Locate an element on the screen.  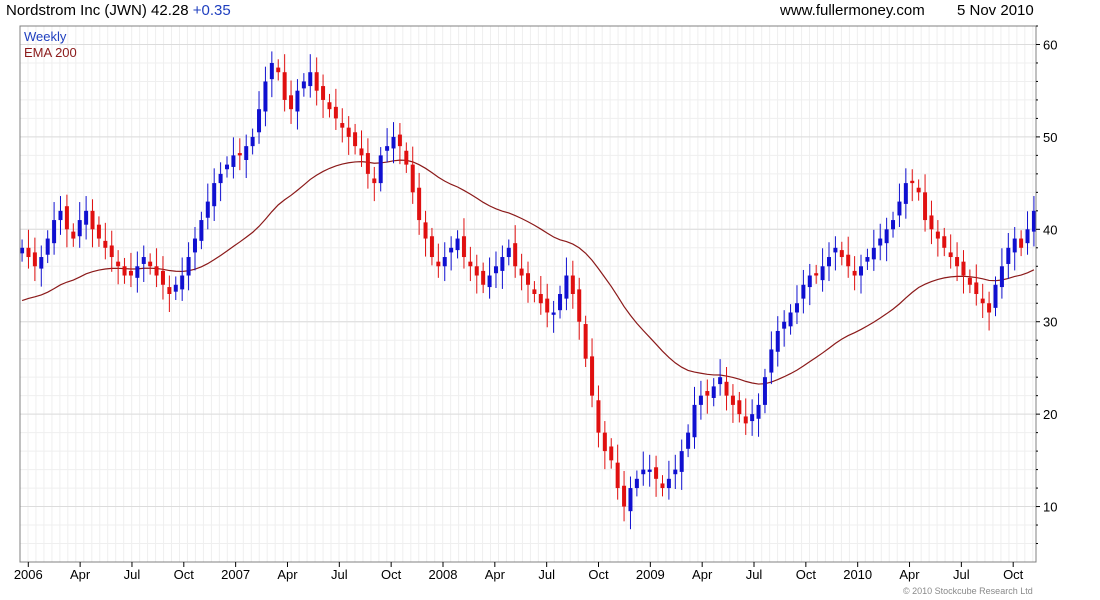
legend-entry: EMA 200 is located at coordinates (50, 52).